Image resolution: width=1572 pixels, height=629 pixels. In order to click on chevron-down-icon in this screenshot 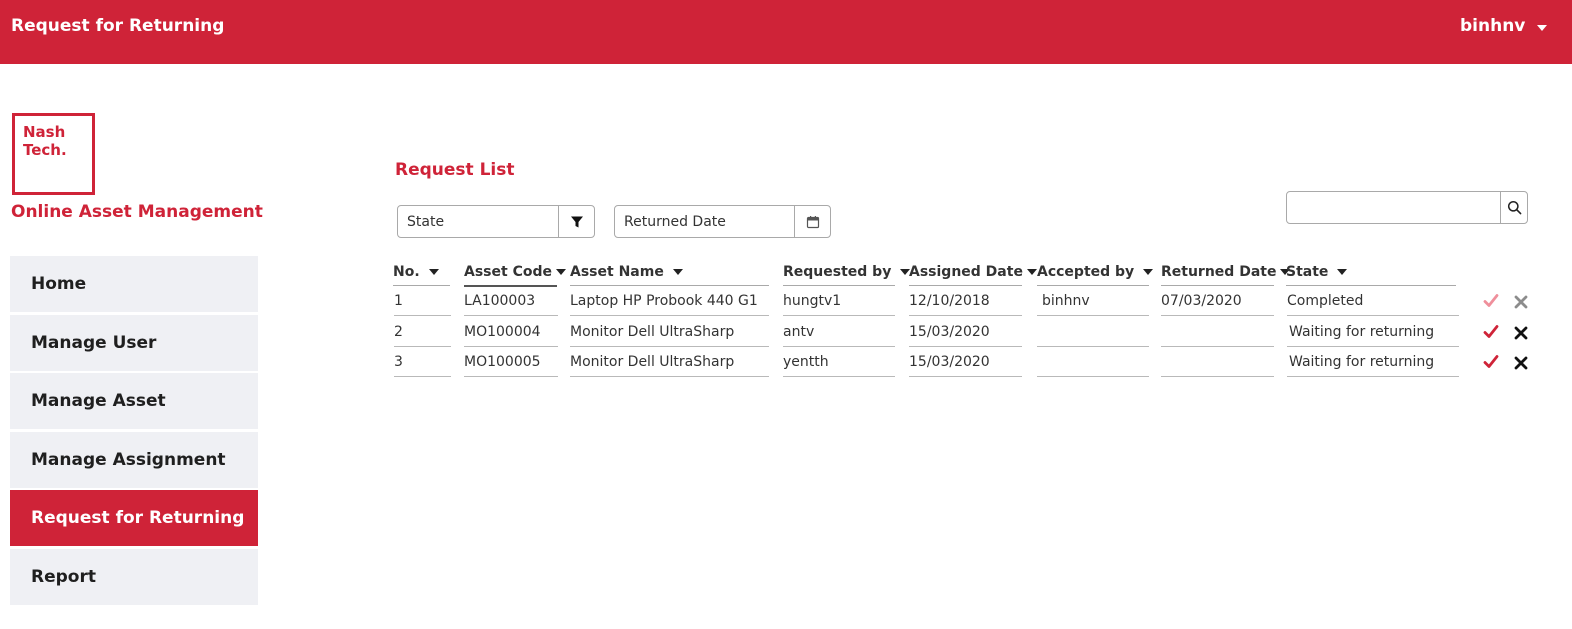, I will do `click(1542, 27)`.